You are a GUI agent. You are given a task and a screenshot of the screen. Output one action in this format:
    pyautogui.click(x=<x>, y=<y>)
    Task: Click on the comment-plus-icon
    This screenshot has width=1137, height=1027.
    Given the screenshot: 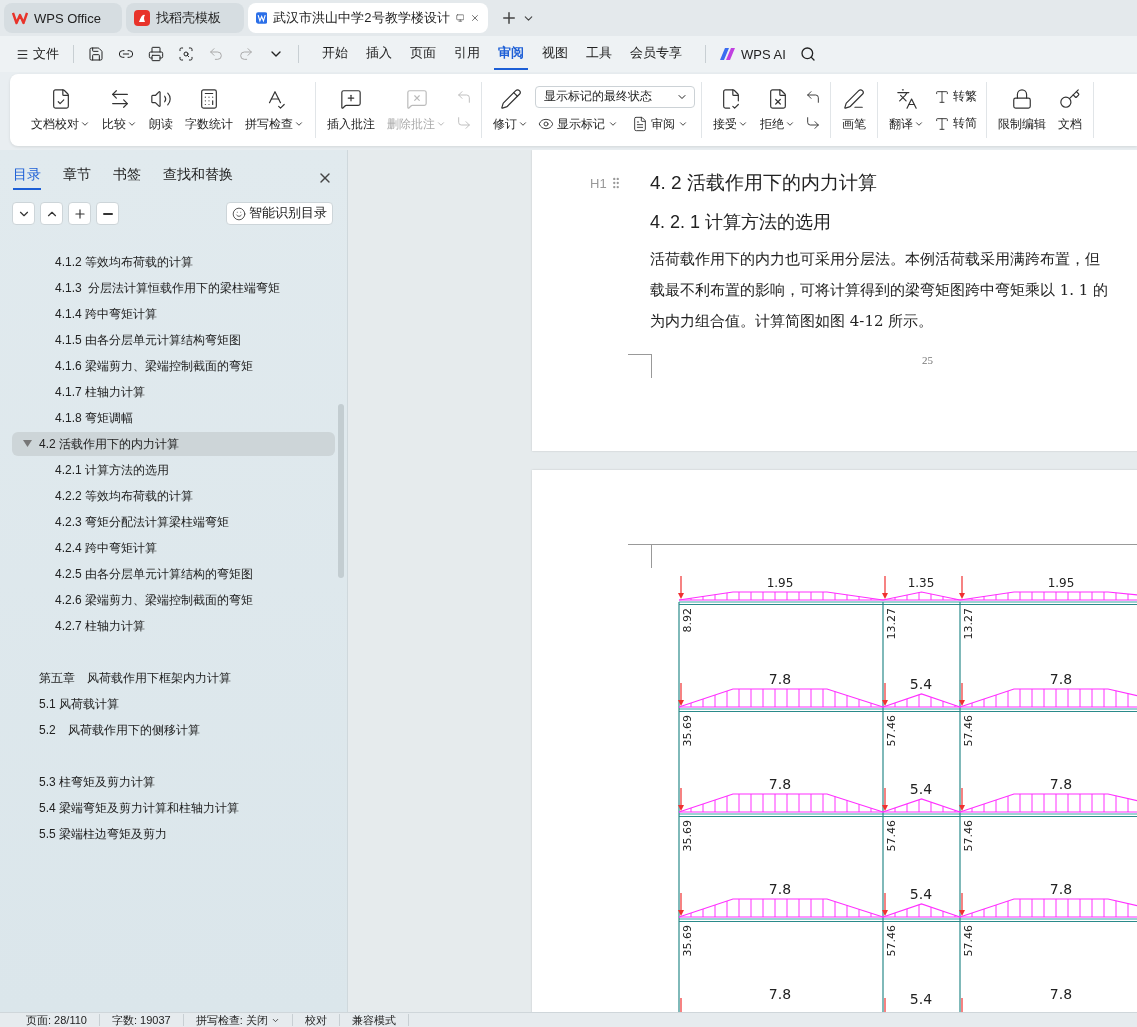 What is the action you would take?
    pyautogui.click(x=351, y=98)
    